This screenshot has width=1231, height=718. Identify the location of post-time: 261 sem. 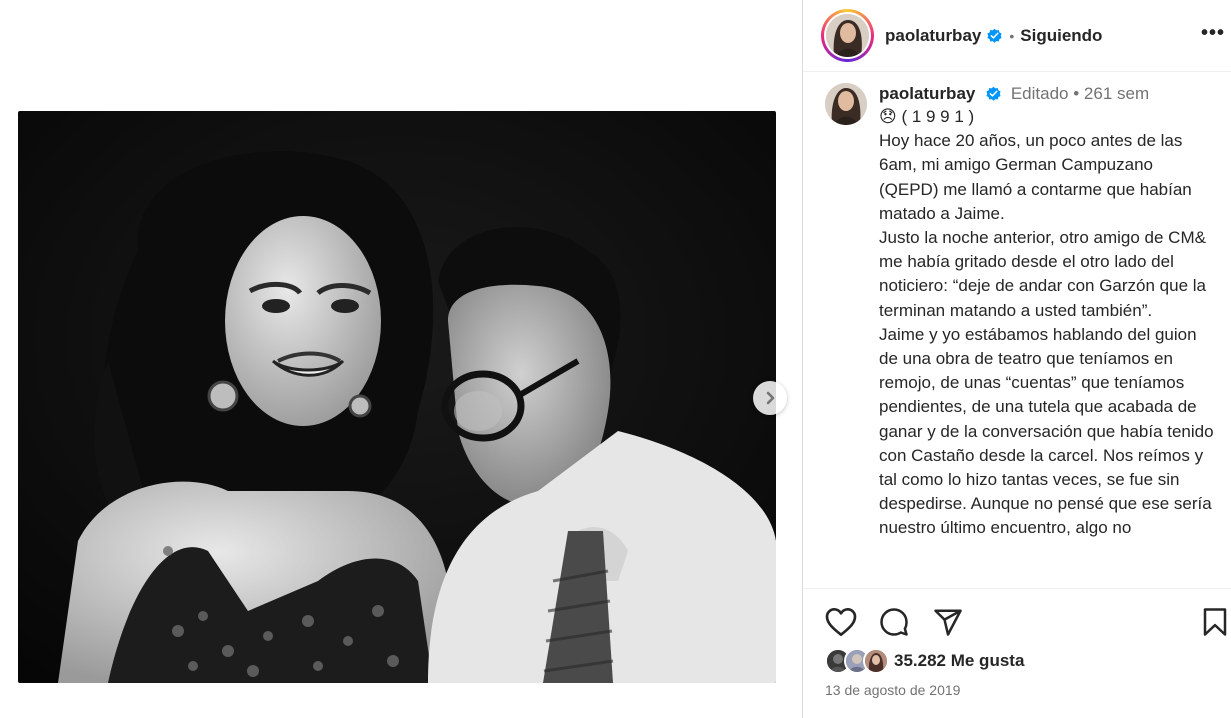
(1116, 93).